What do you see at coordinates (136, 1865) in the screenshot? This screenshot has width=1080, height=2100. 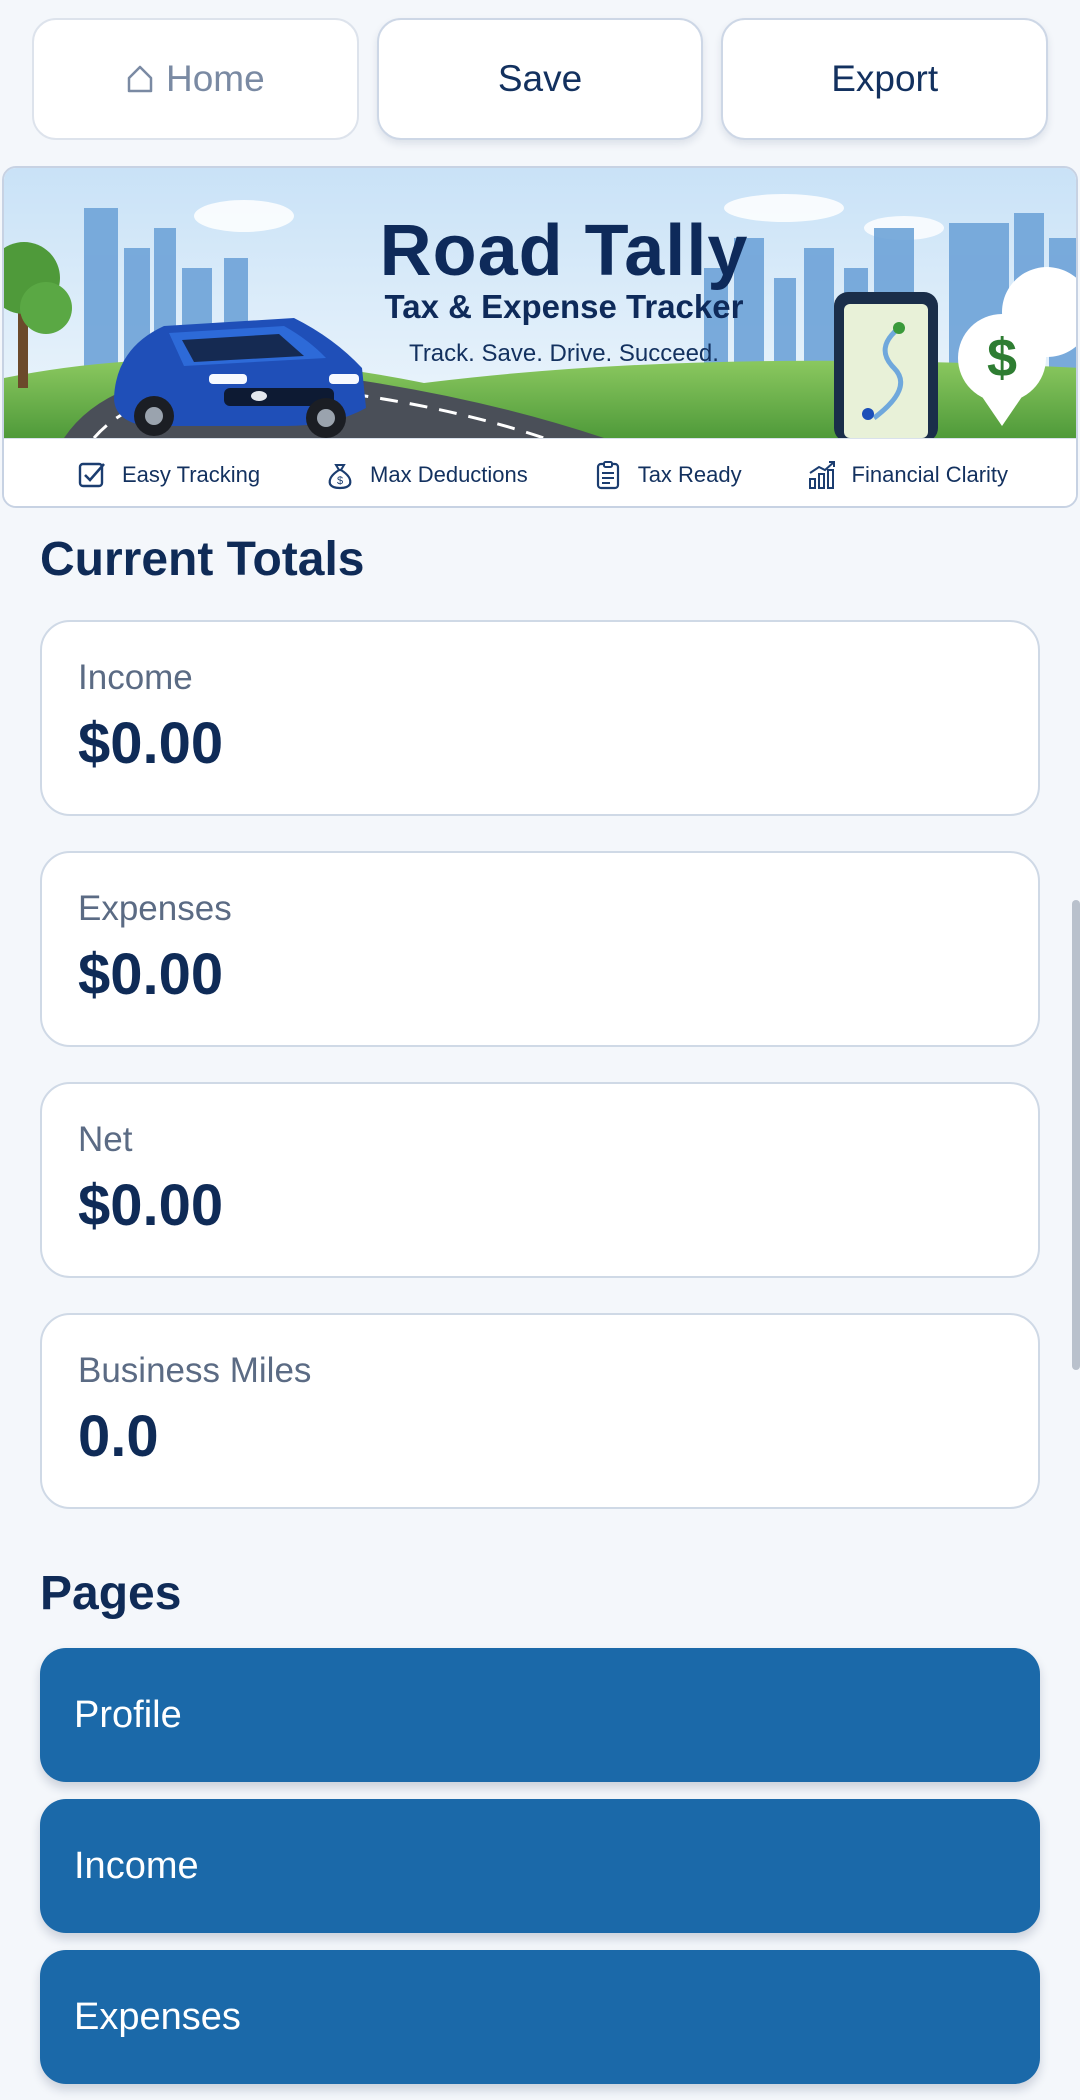 I see `page-button-label: Income` at bounding box center [136, 1865].